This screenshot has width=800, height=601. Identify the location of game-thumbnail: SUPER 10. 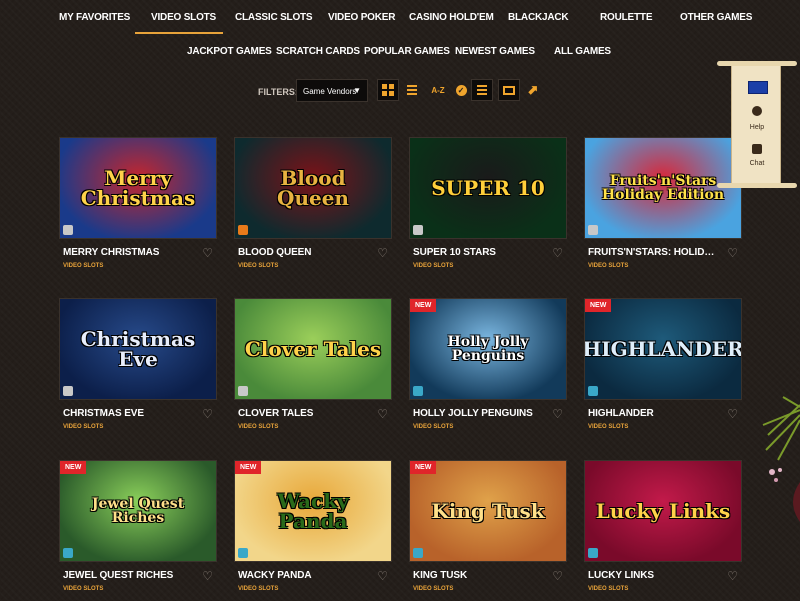
(488, 188).